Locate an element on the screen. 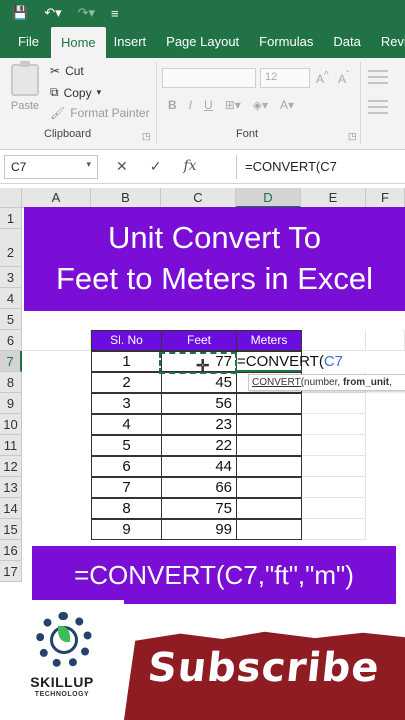  table-cell-feet: 23 is located at coordinates (199, 424).